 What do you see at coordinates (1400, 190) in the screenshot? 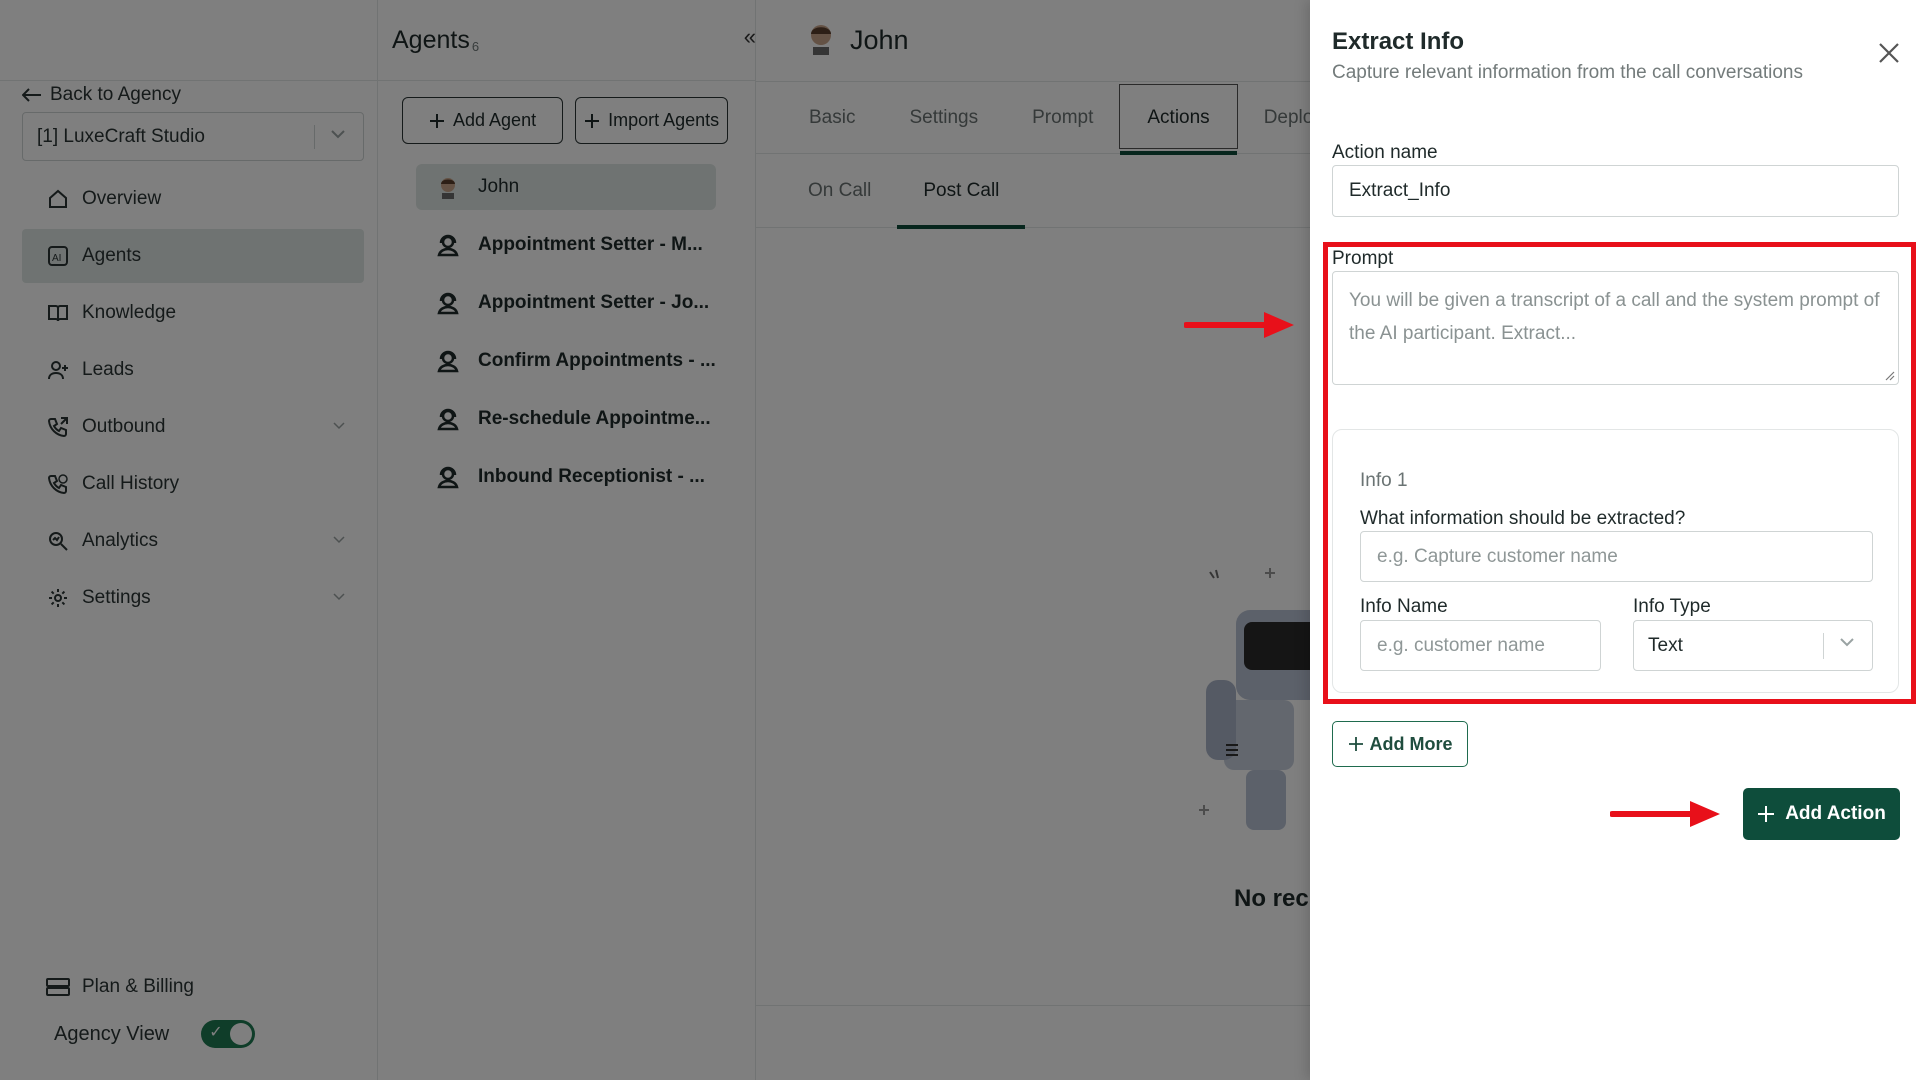
I see `action-name-value: Extract_Info` at bounding box center [1400, 190].